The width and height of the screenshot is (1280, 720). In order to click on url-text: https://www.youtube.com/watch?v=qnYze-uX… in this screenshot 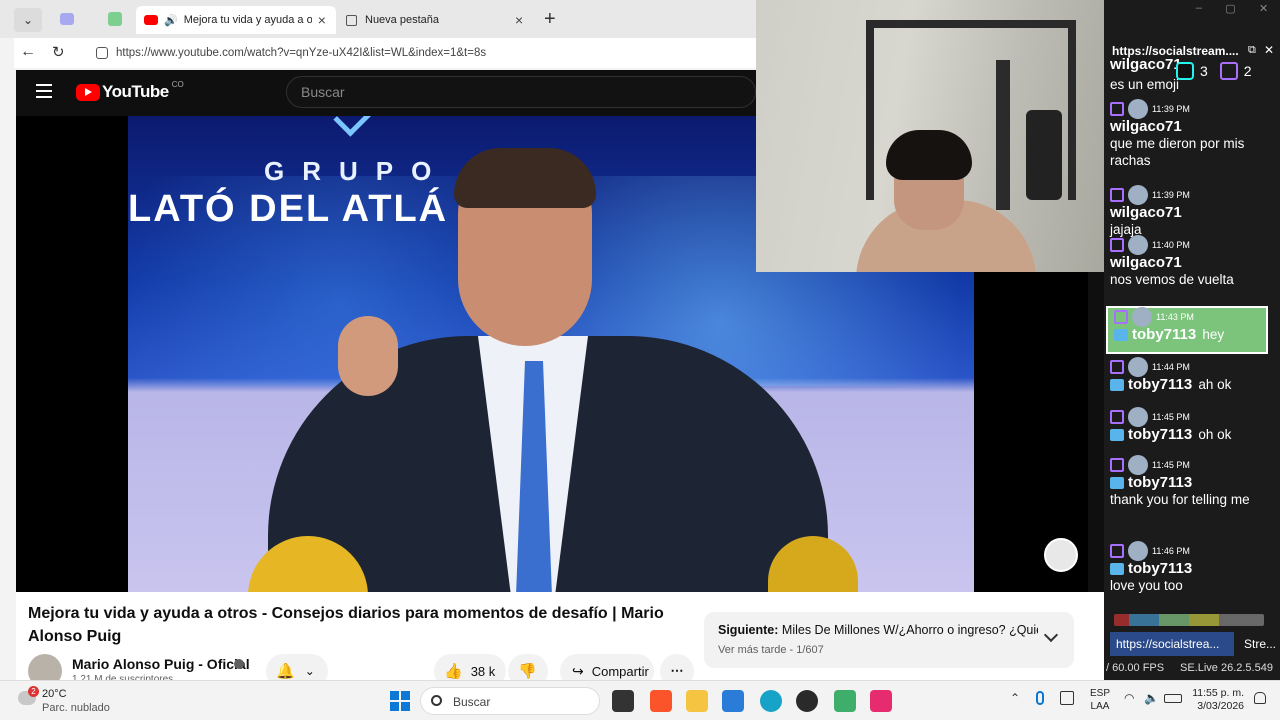, I will do `click(301, 53)`.